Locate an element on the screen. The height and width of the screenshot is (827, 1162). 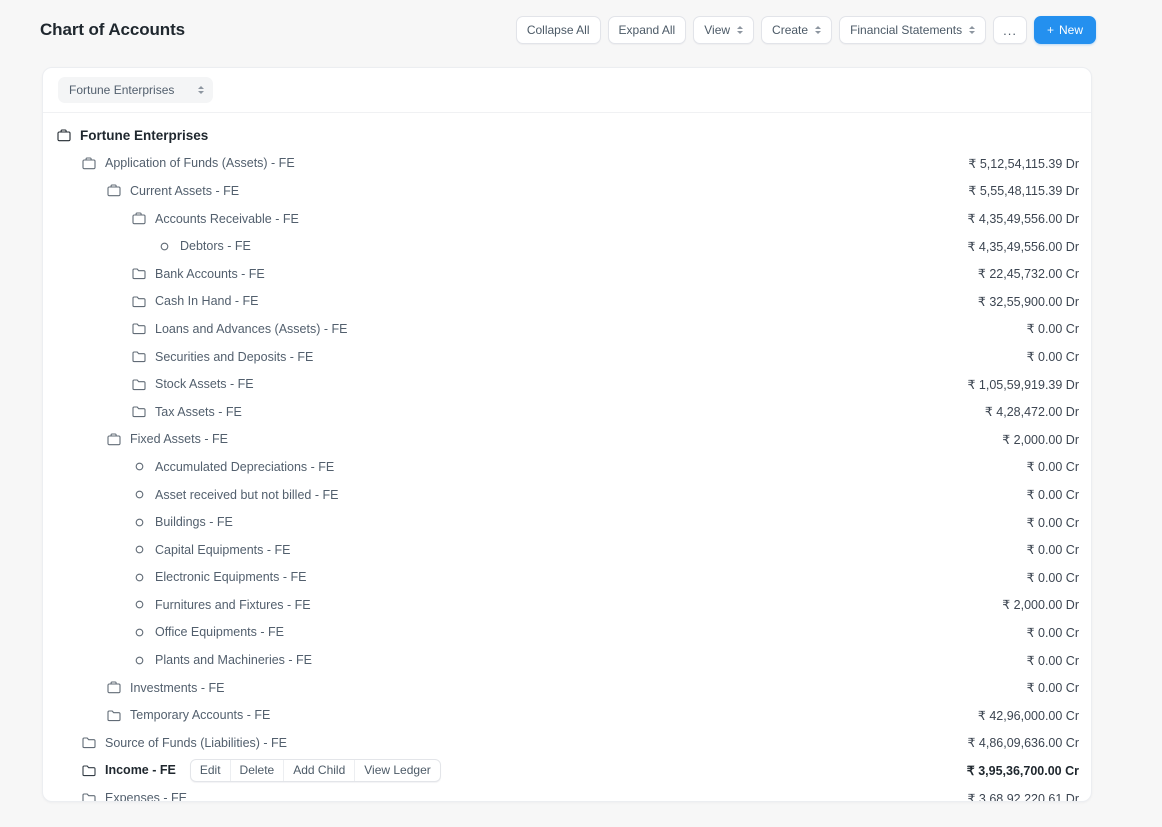
tree-row-label-wrap: Stock Assets - FE is located at coordinates (148, 384).